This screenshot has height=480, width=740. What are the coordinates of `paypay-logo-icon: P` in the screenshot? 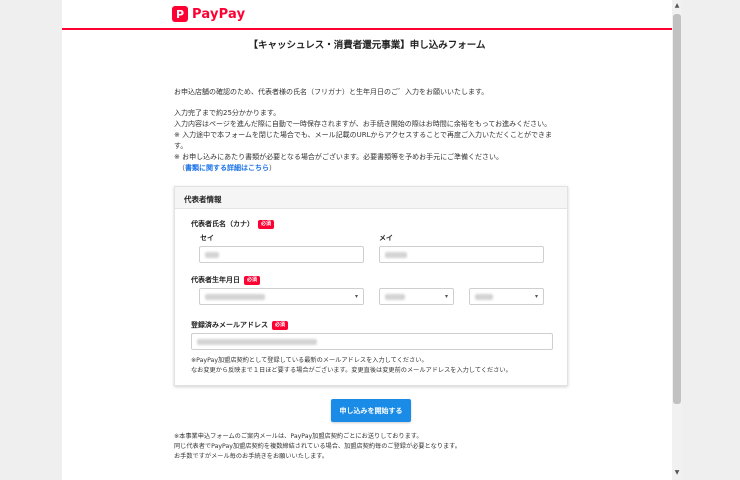 It's located at (180, 14).